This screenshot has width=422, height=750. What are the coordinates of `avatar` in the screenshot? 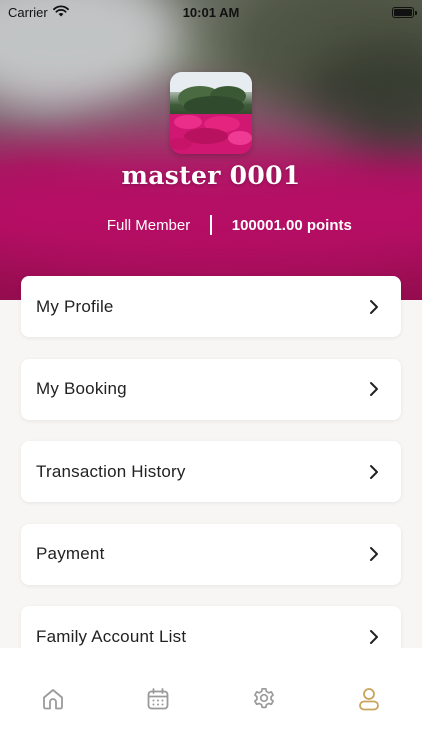 It's located at (211, 113).